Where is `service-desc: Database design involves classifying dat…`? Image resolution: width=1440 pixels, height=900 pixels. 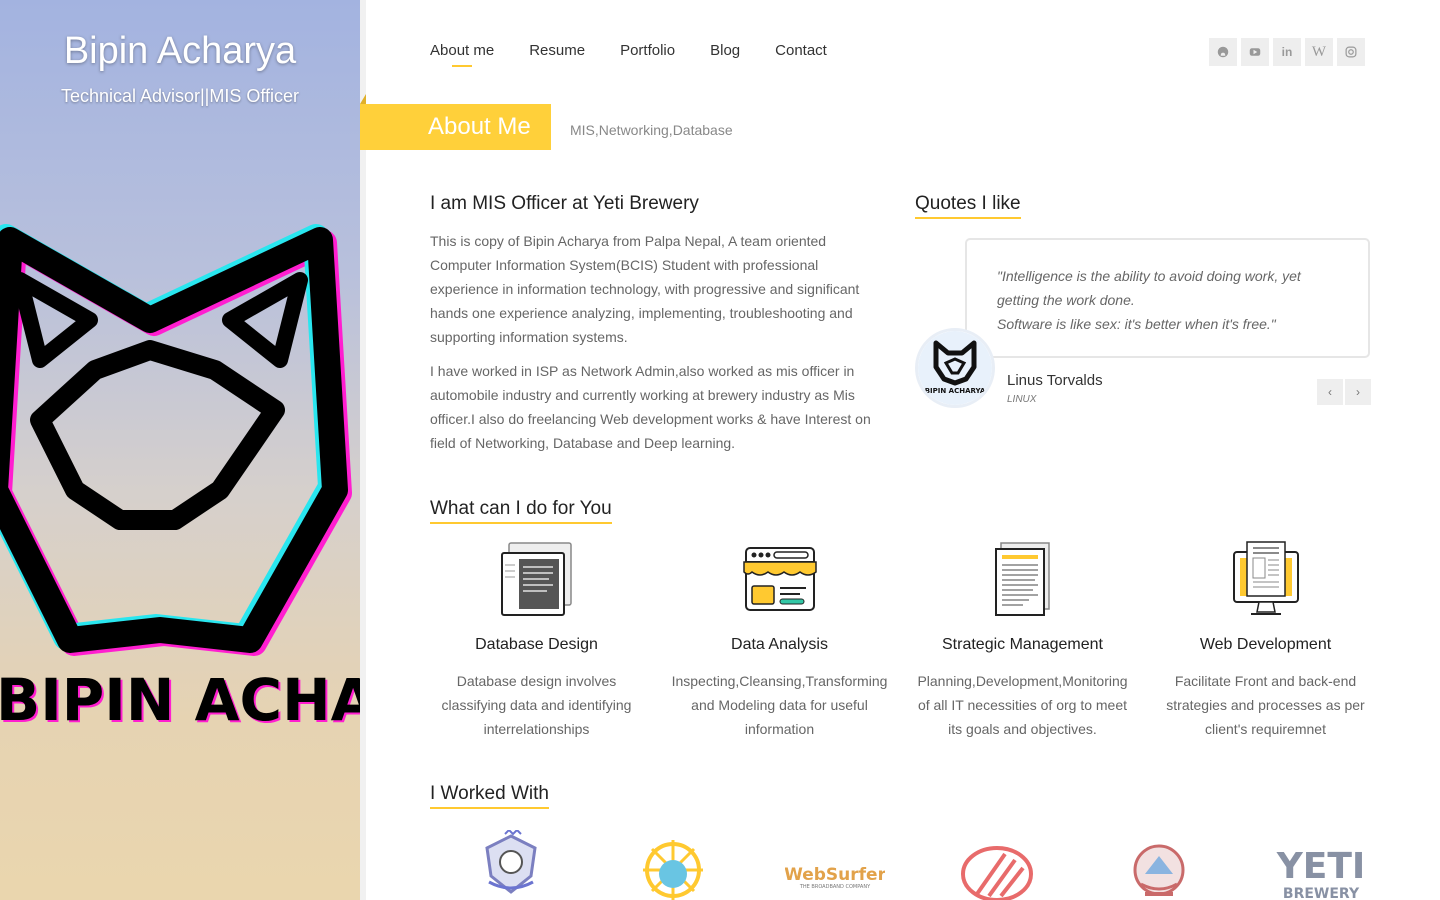
service-desc: Database design involves classifying dat… is located at coordinates (536, 705).